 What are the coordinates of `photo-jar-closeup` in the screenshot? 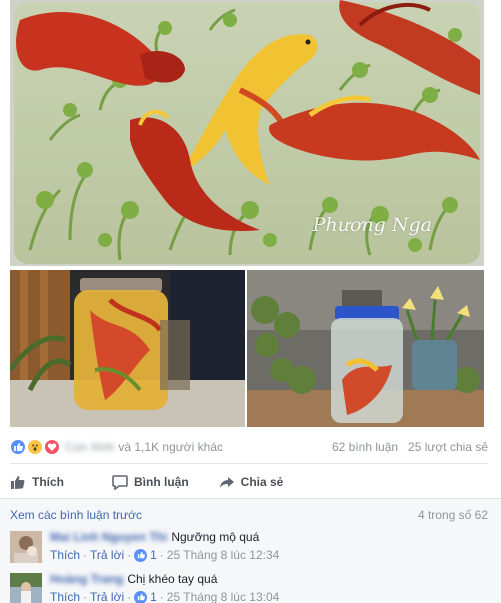 It's located at (127, 348).